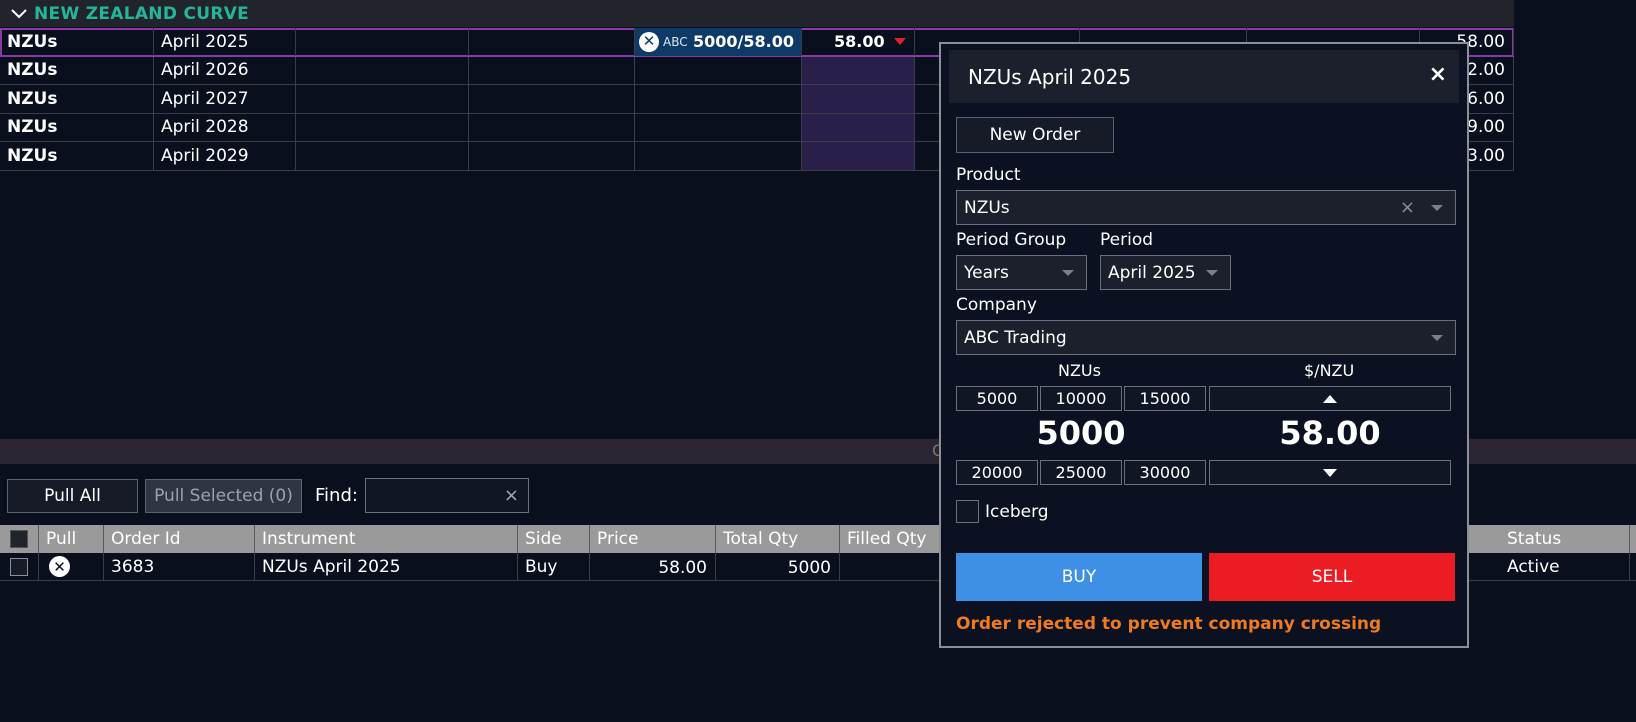  Describe the element at coordinates (1330, 433) in the screenshot. I see `price-value: 58.00` at that location.